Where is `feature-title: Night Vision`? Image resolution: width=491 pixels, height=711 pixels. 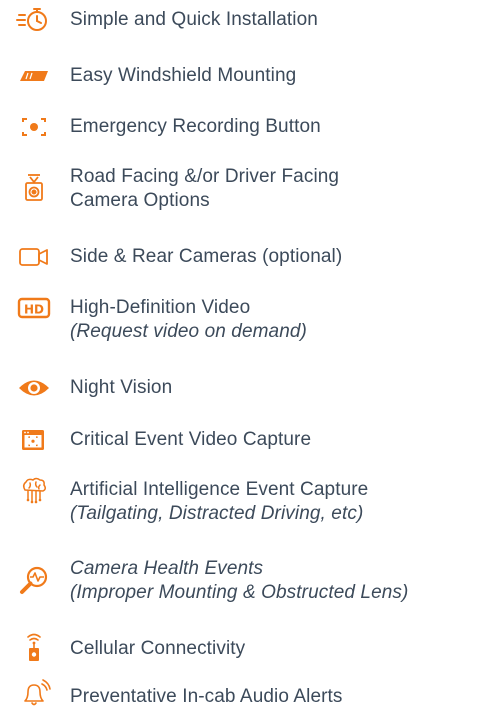
feature-title: Night Vision is located at coordinates (121, 387).